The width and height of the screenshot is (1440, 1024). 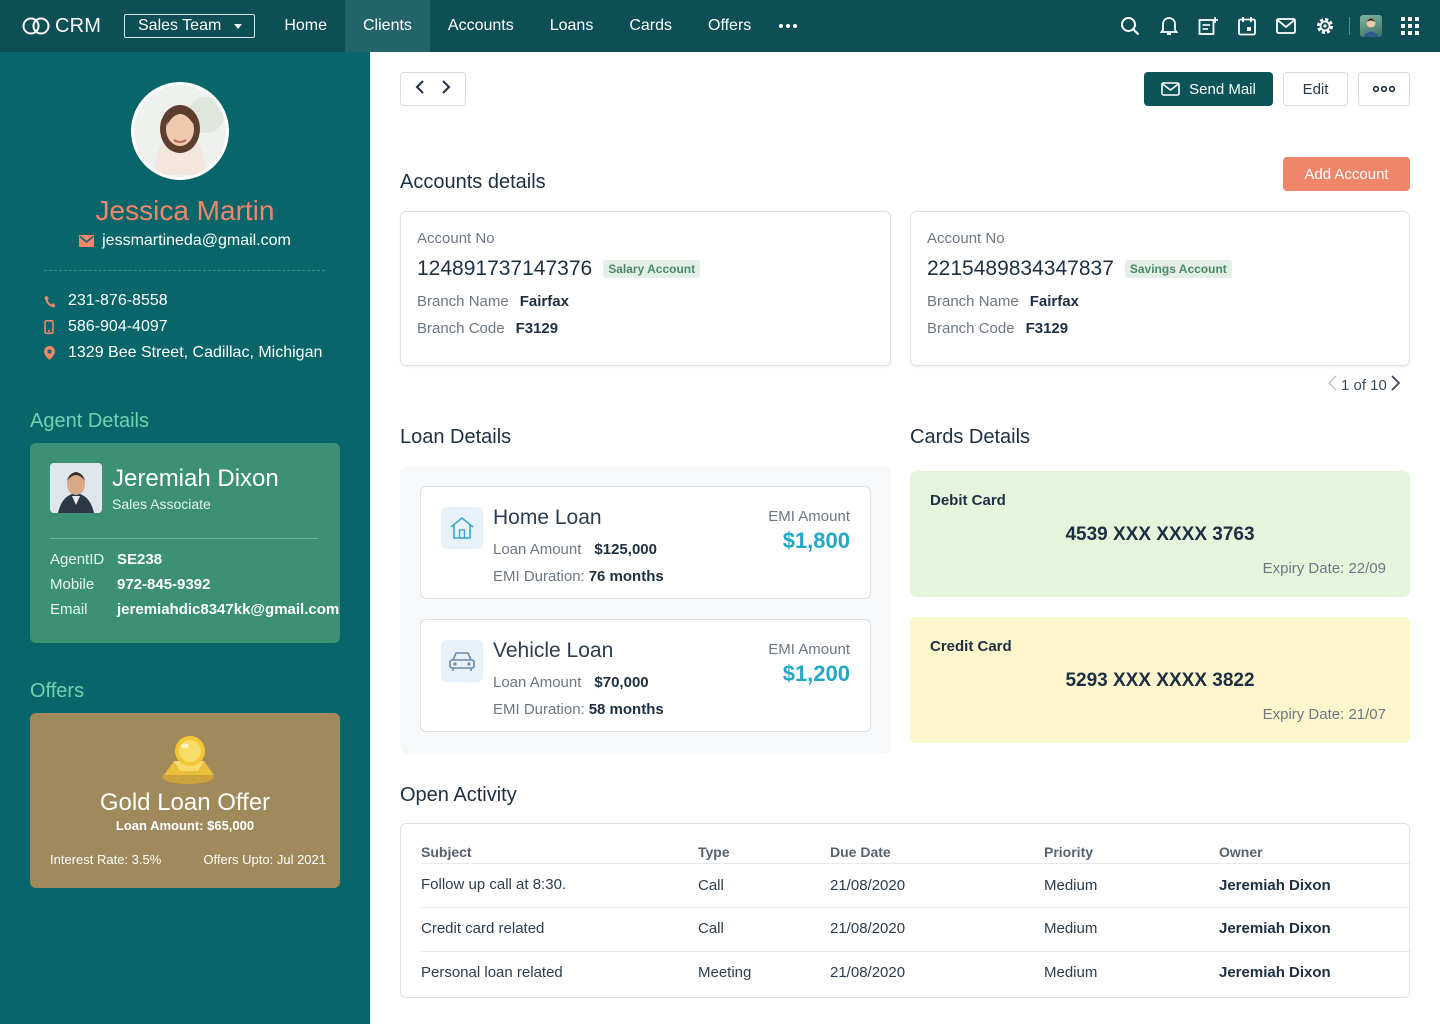 What do you see at coordinates (264, 859) in the screenshot?
I see `offer-validity: Offers Upto: Jul 2021` at bounding box center [264, 859].